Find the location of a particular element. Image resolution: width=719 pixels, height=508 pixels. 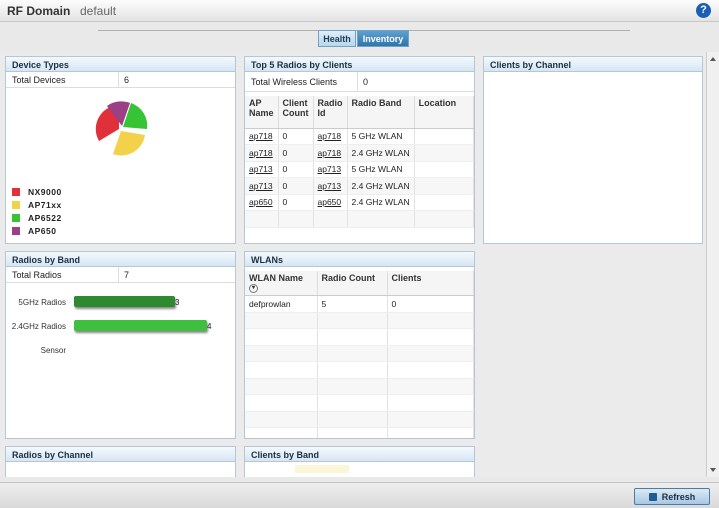

table-row: ap718 0 ap718 2.4 GHz WLAN is located at coordinates (359, 153).